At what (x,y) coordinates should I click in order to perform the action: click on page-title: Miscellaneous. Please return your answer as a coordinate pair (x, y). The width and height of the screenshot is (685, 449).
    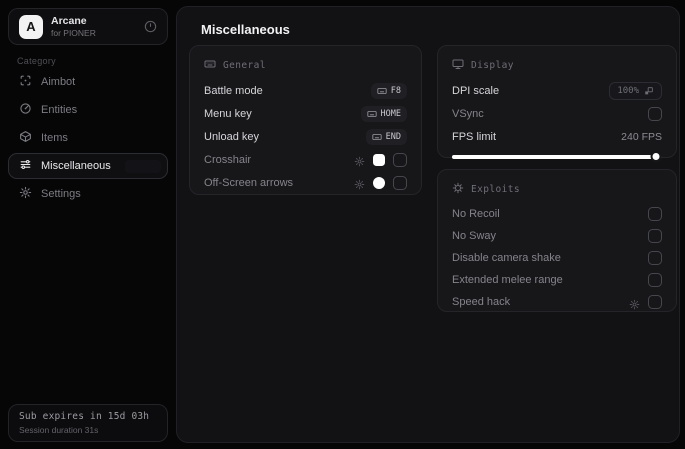
    Looking at the image, I should click on (245, 29).